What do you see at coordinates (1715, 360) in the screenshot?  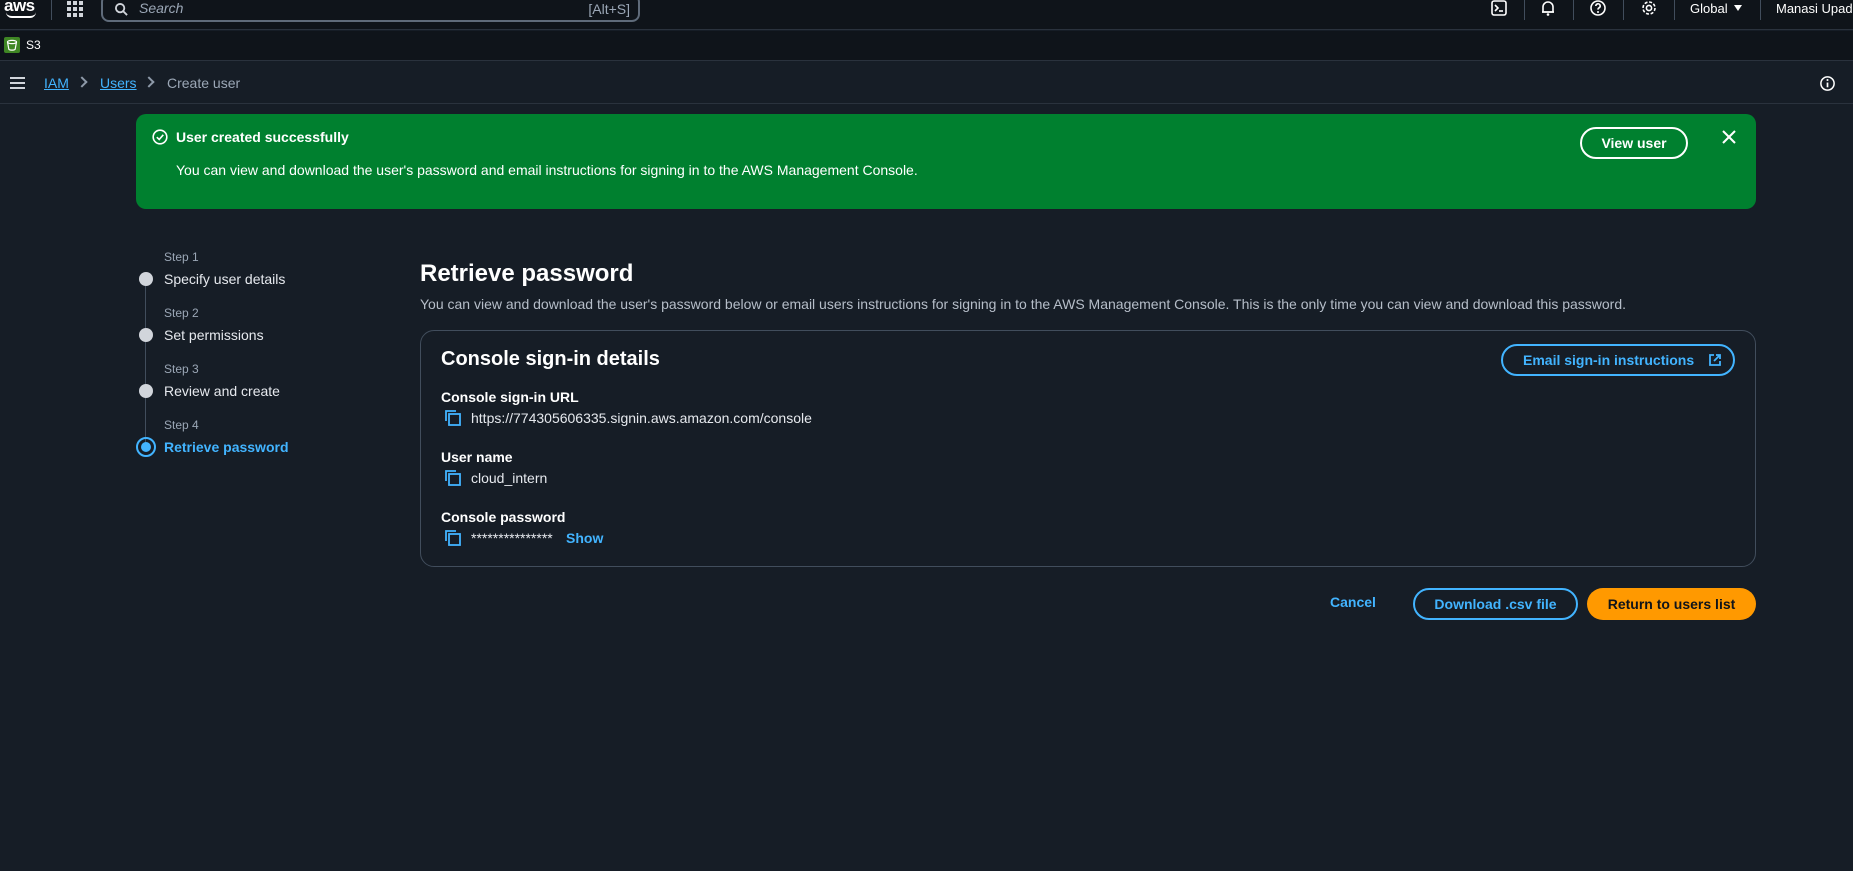 I see `external-link-icon` at bounding box center [1715, 360].